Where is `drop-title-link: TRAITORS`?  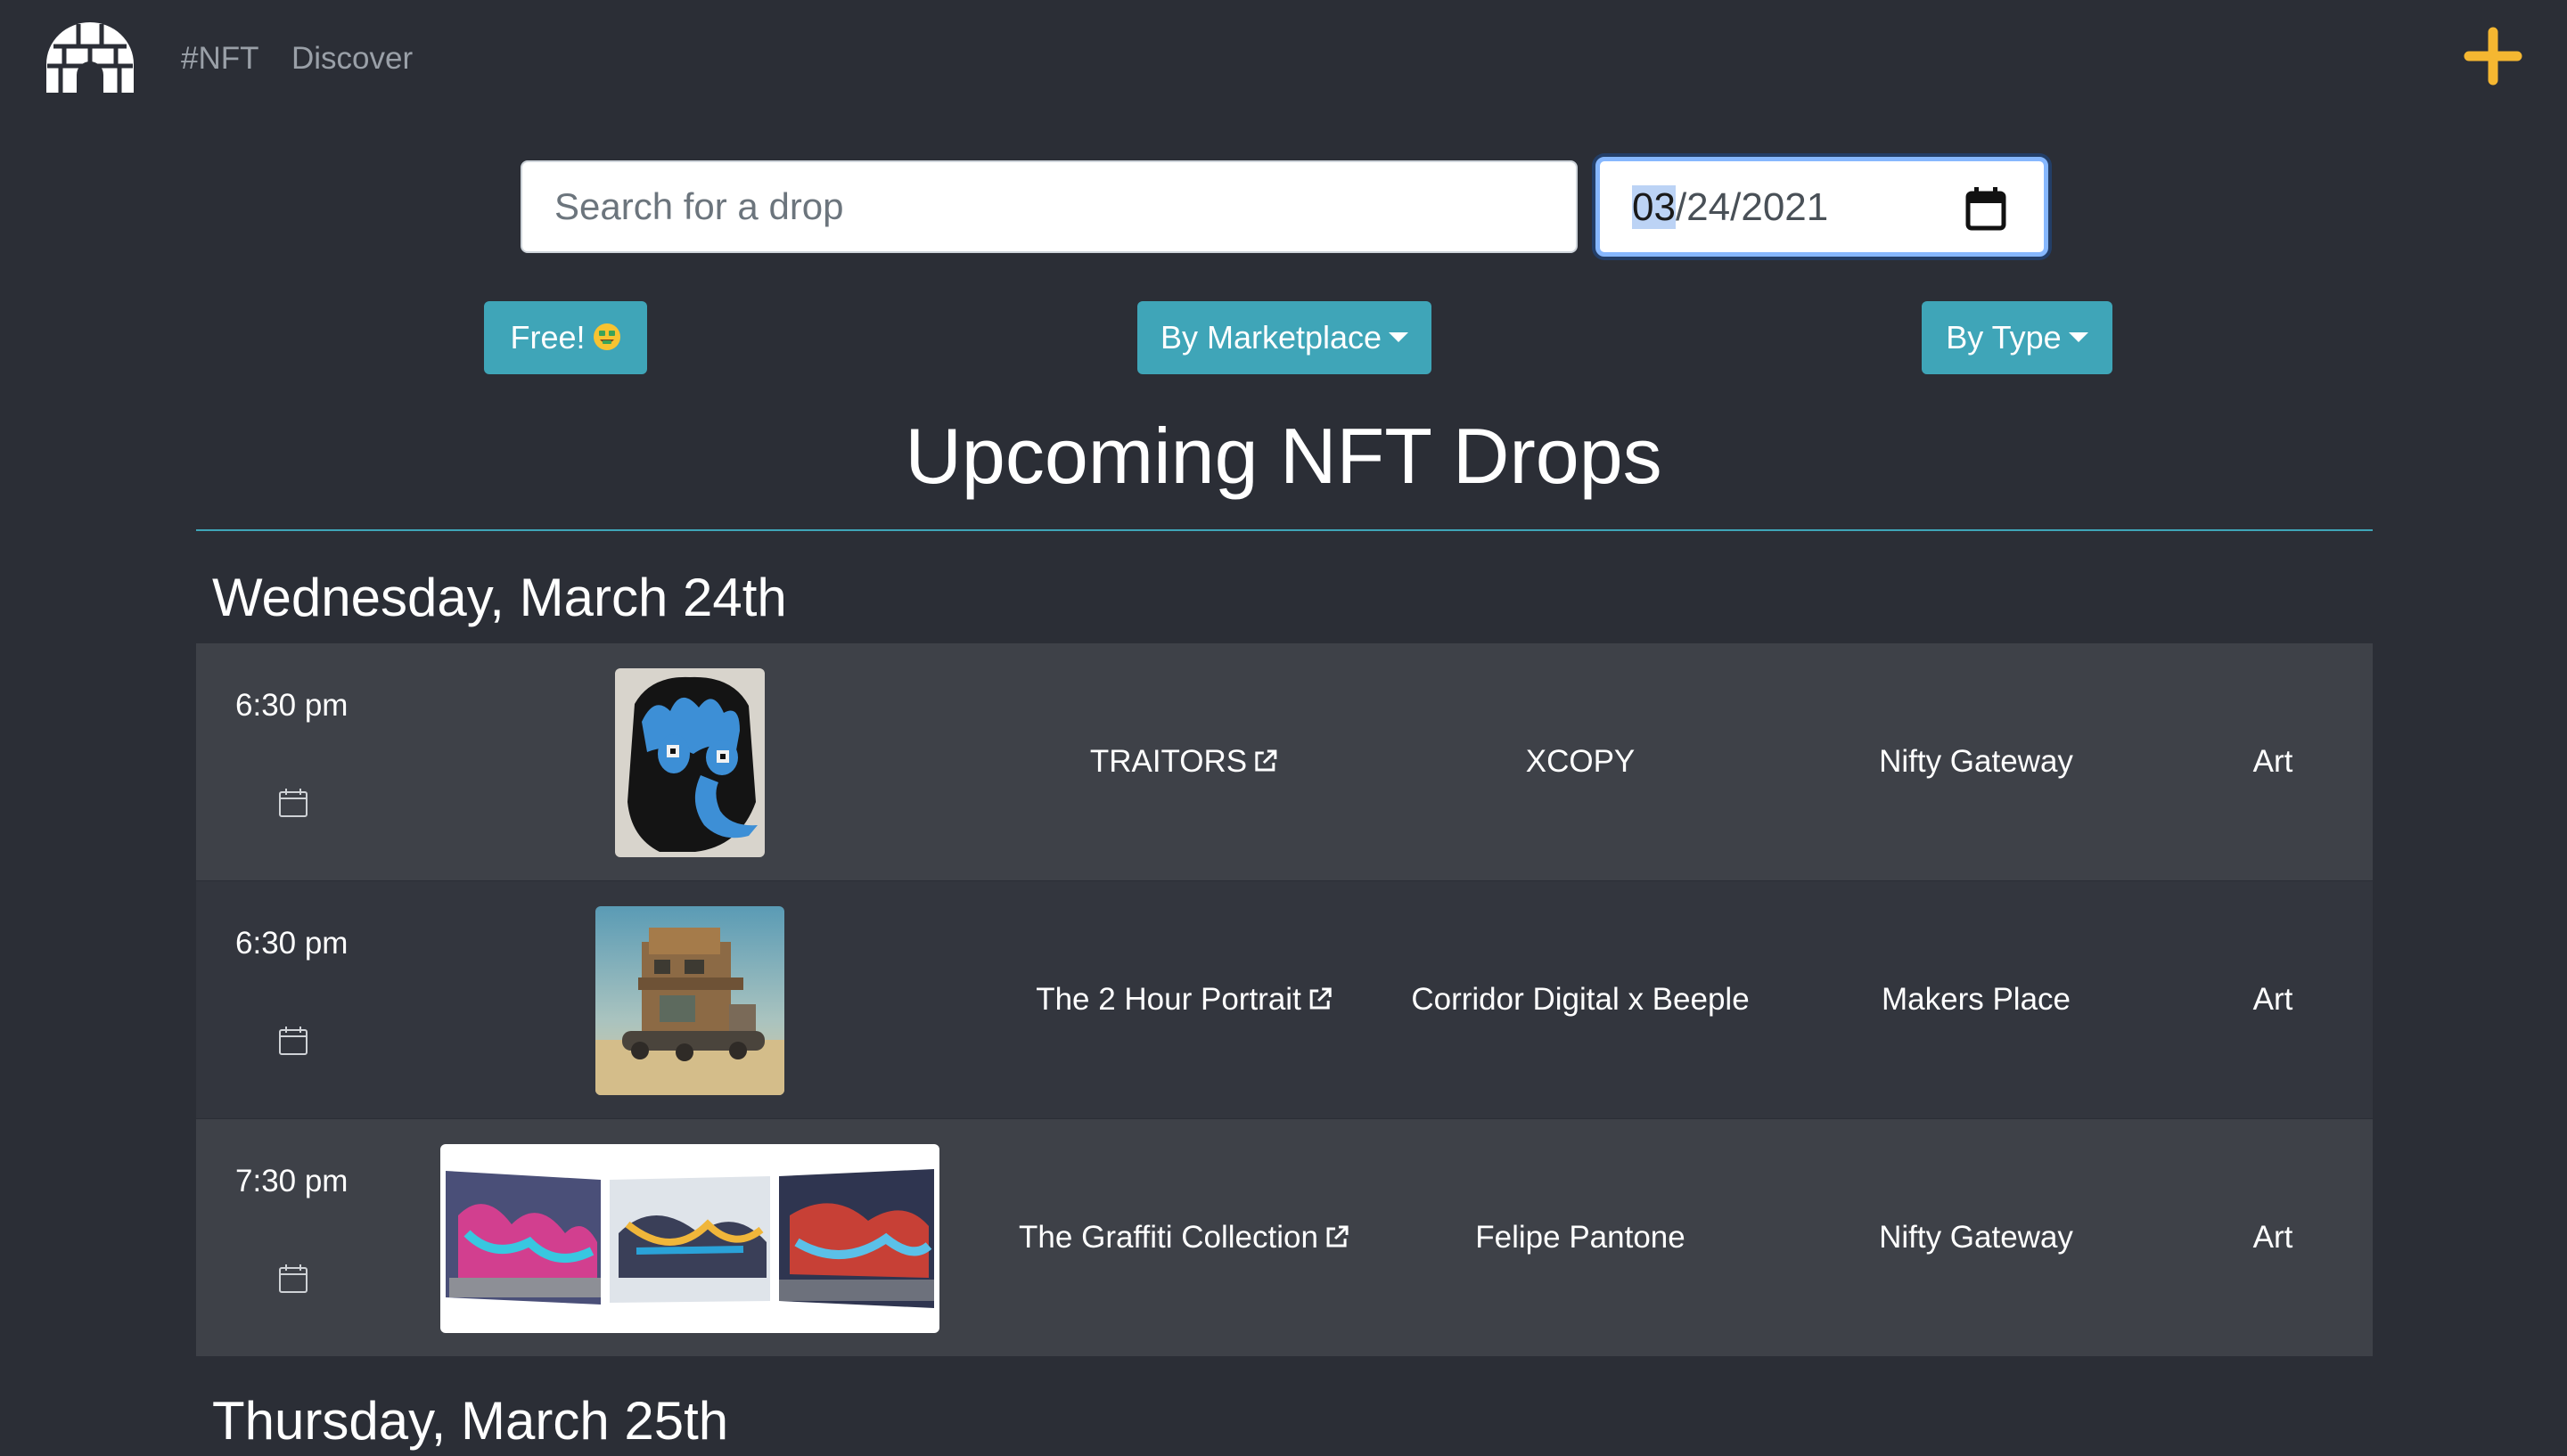
drop-title-link: TRAITORS is located at coordinates (1185, 761).